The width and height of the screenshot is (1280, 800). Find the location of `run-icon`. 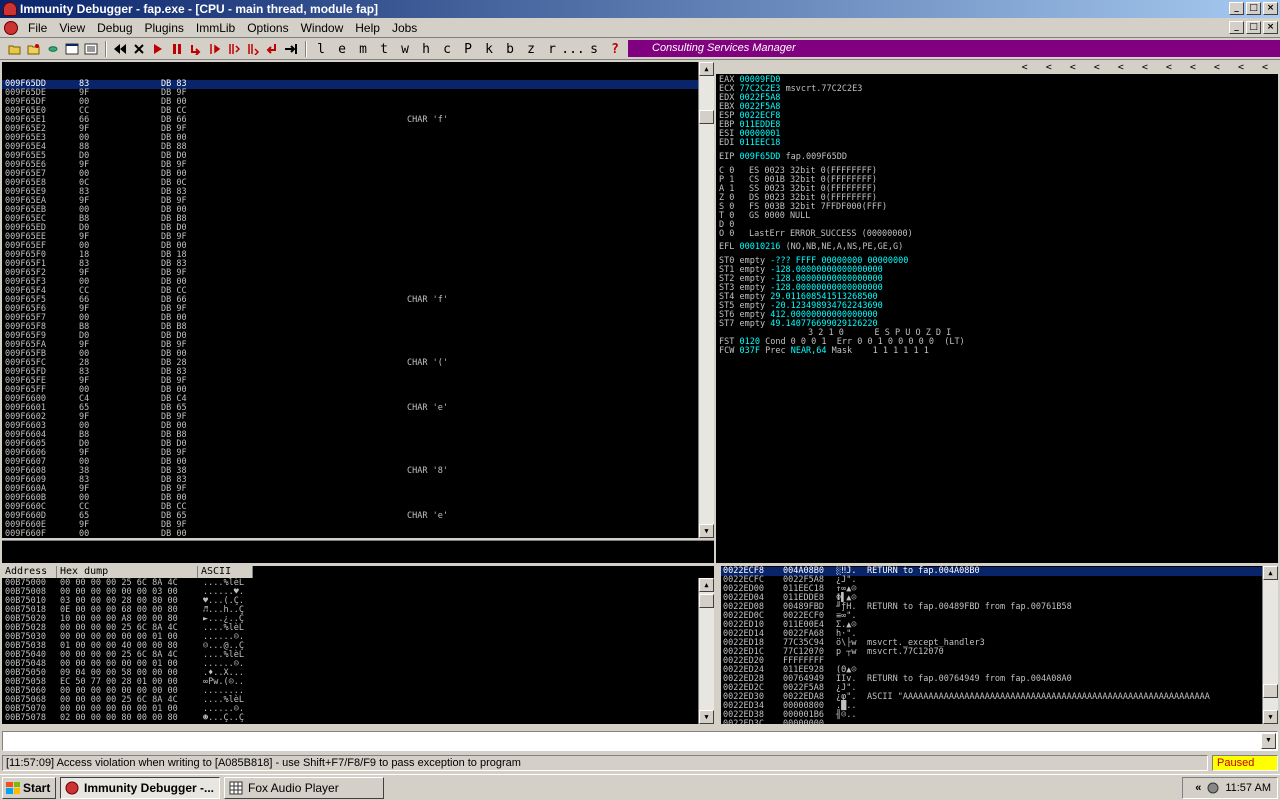

run-icon is located at coordinates (158, 49).